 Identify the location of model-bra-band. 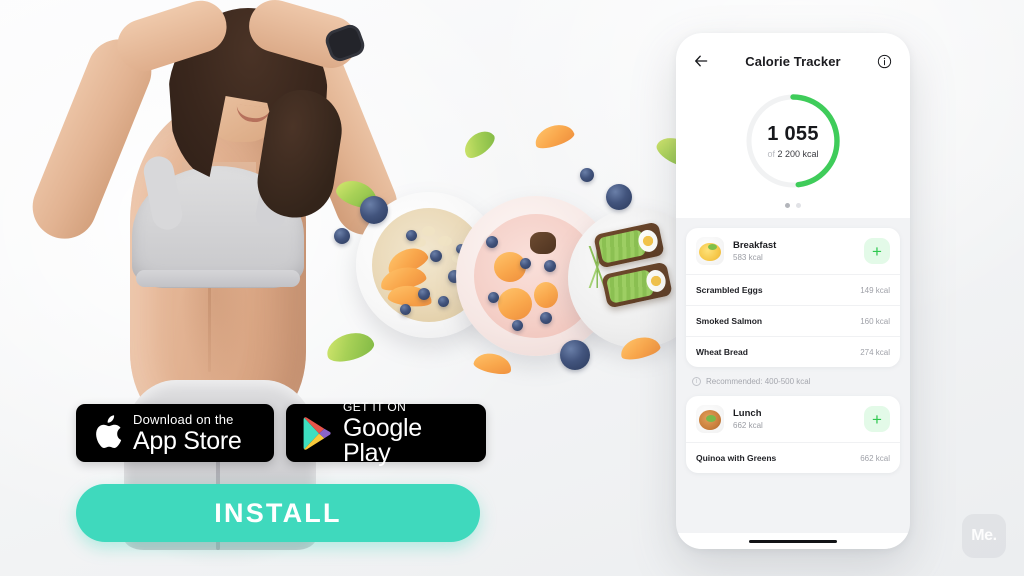
(218, 278).